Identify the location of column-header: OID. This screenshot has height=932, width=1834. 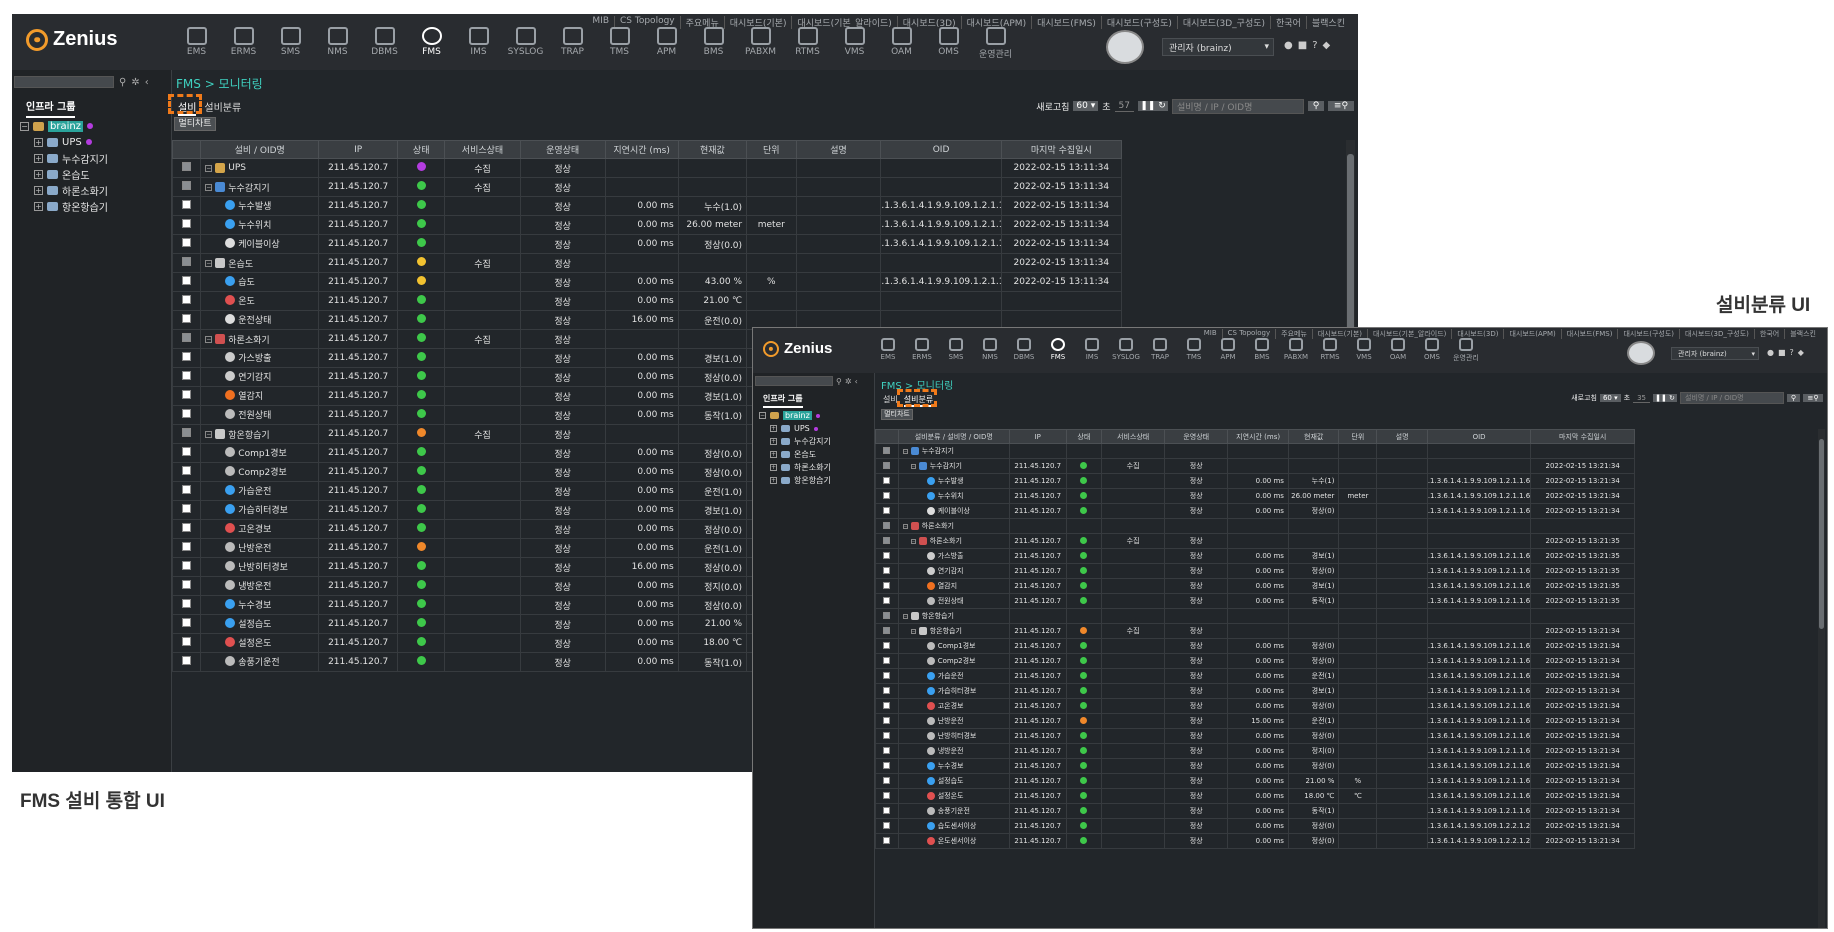
(1479, 436).